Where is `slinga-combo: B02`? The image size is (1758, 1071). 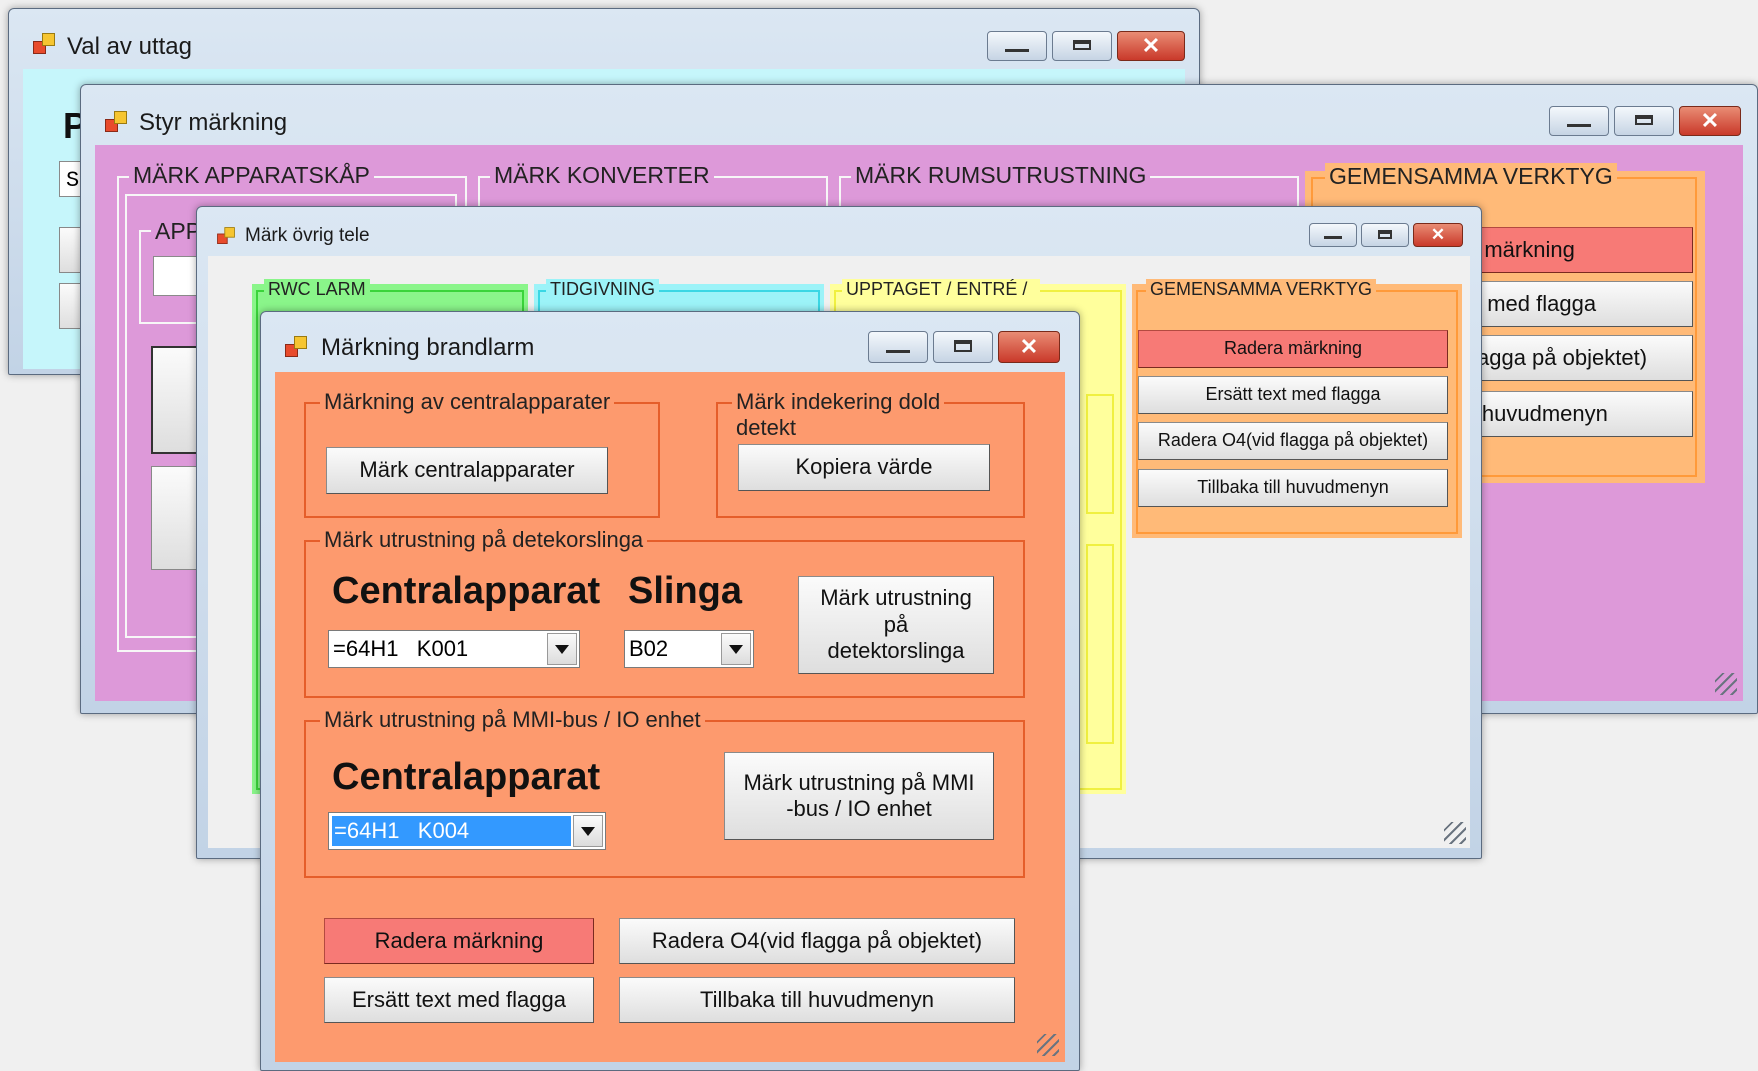 slinga-combo: B02 is located at coordinates (689, 649).